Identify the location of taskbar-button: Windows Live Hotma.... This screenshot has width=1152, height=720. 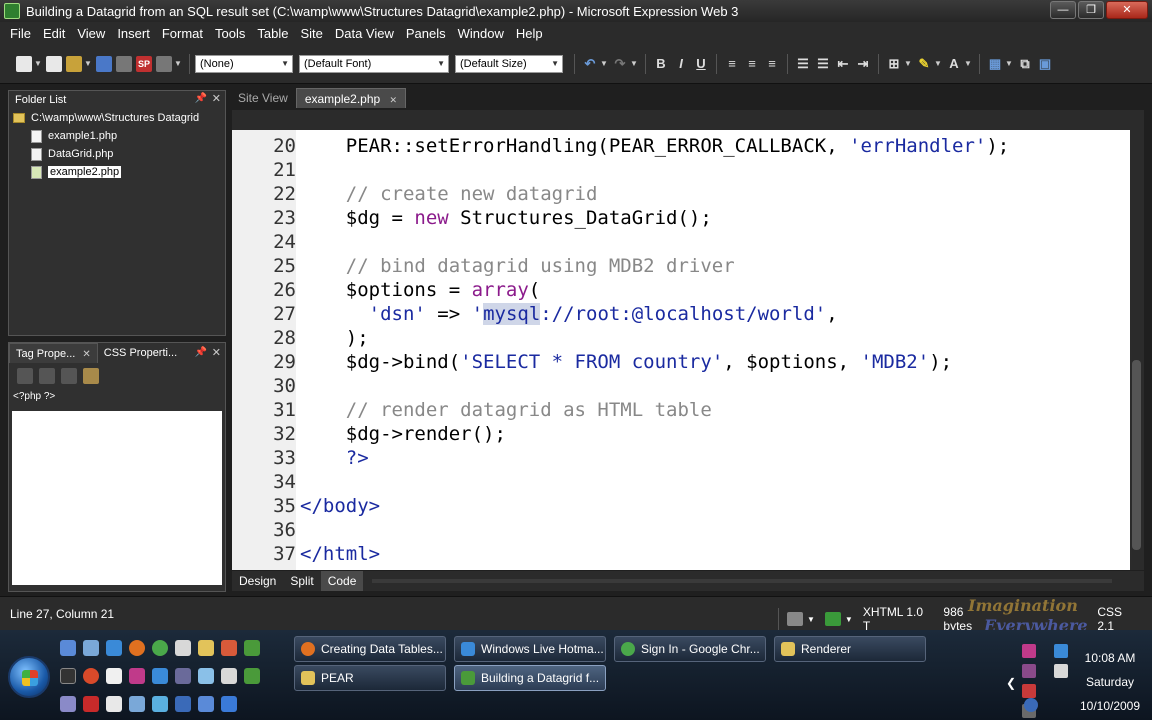
(530, 649).